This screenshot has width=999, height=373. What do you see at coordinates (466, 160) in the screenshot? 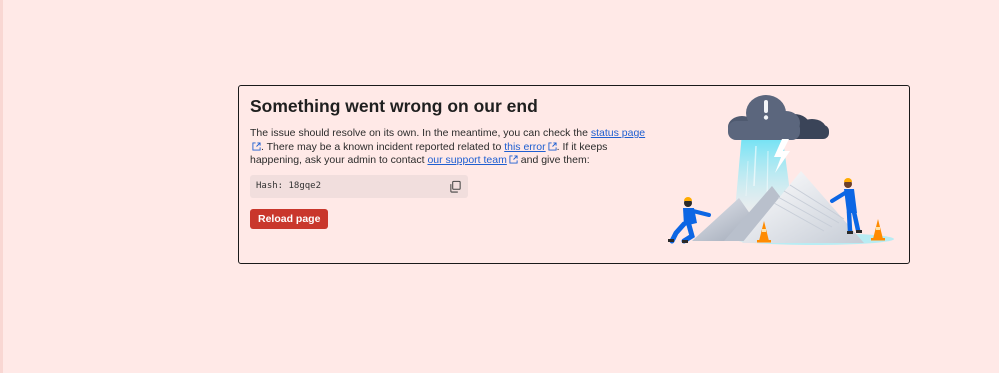
I see `support-team-link: our support team` at bounding box center [466, 160].